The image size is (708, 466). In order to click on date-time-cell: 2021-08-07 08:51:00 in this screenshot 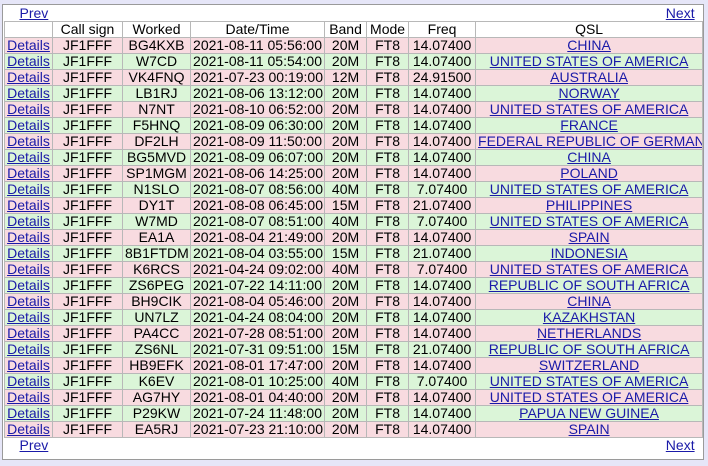, I will do `click(257, 221)`.